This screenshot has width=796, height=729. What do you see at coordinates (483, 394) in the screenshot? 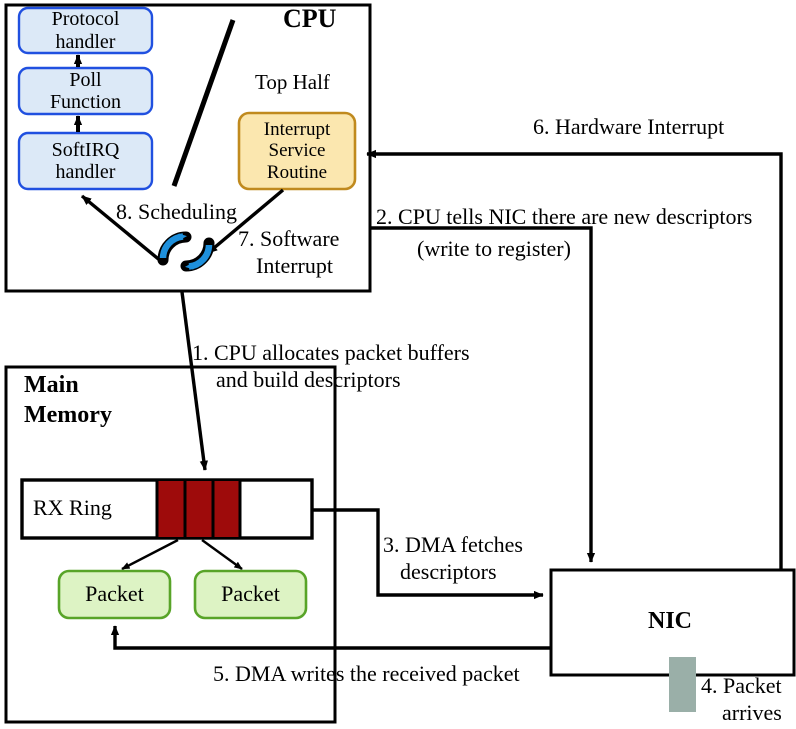
I see `arrow-step2-cpu-to-nic` at bounding box center [483, 394].